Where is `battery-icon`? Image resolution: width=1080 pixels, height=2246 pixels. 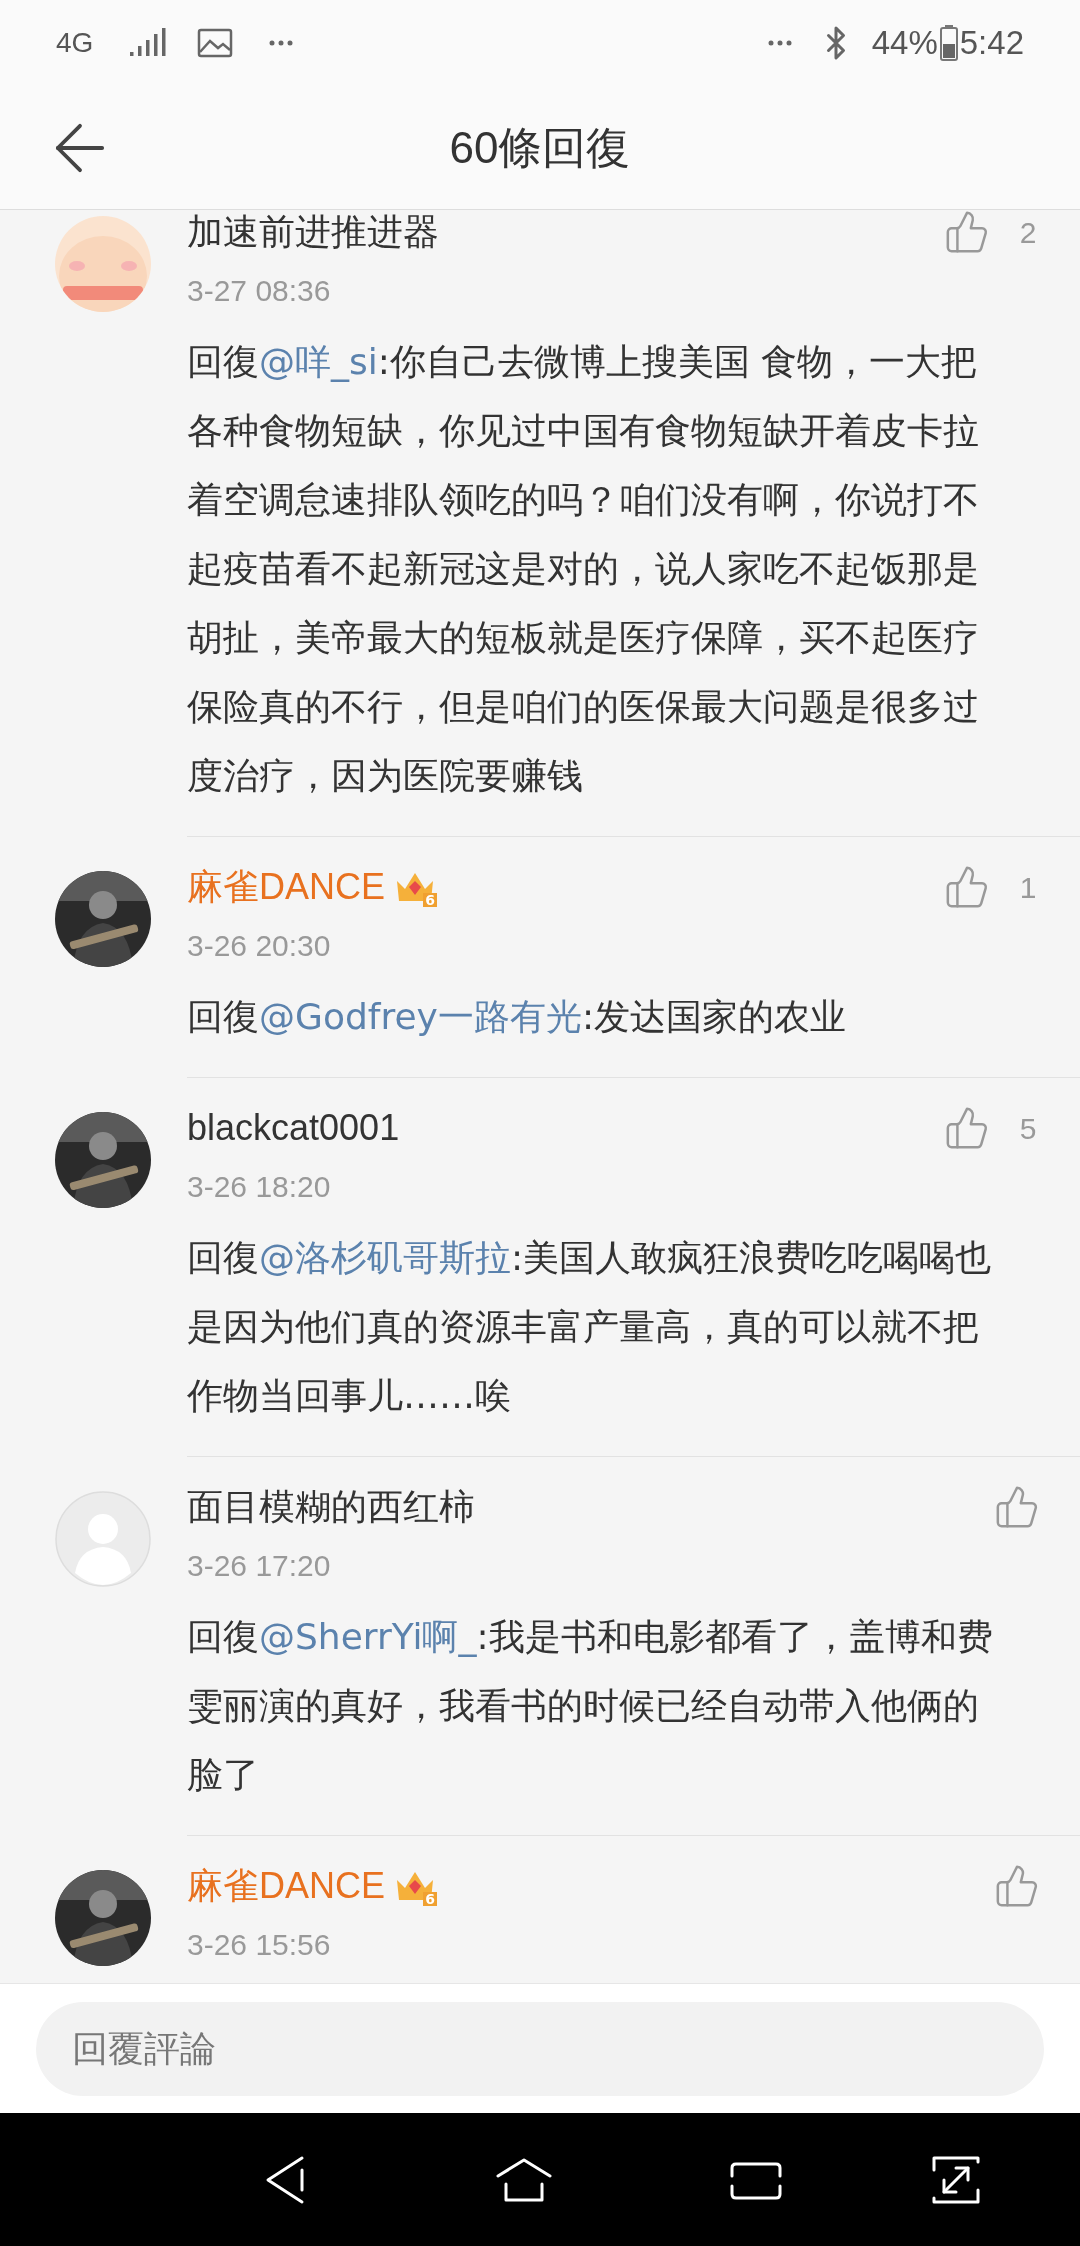 battery-icon is located at coordinates (948, 43).